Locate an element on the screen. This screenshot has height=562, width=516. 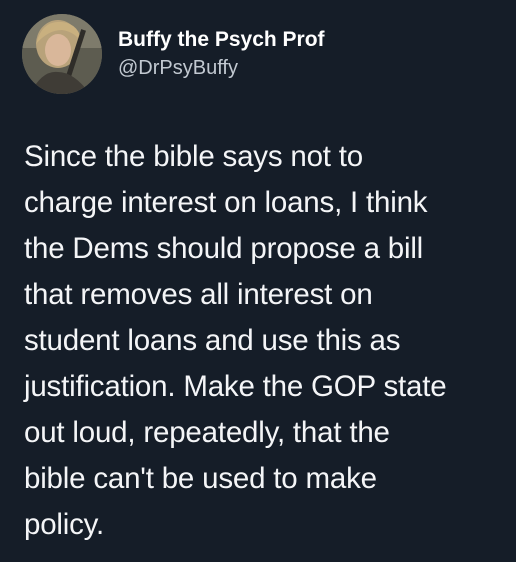
tweet-text-line: charge interest on loans, I think is located at coordinates (226, 202).